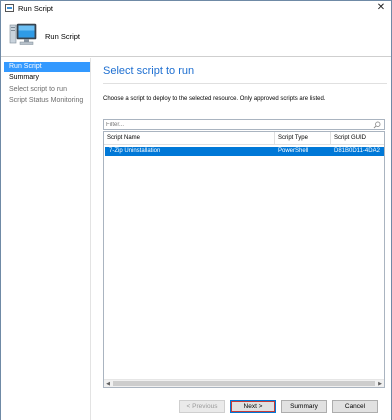  I want to click on grid-header: Script Name Script Type Script GUID, so click(244, 138).